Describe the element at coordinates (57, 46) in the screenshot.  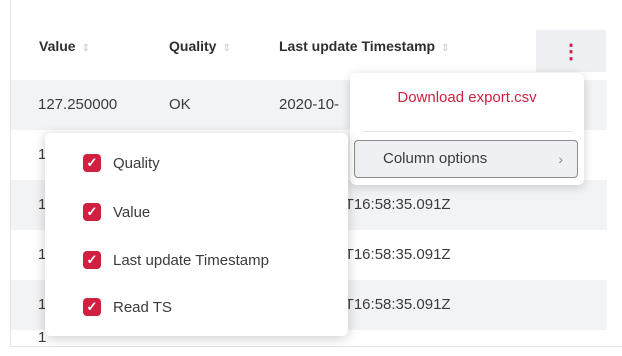
I see `header-value-label: Value` at that location.